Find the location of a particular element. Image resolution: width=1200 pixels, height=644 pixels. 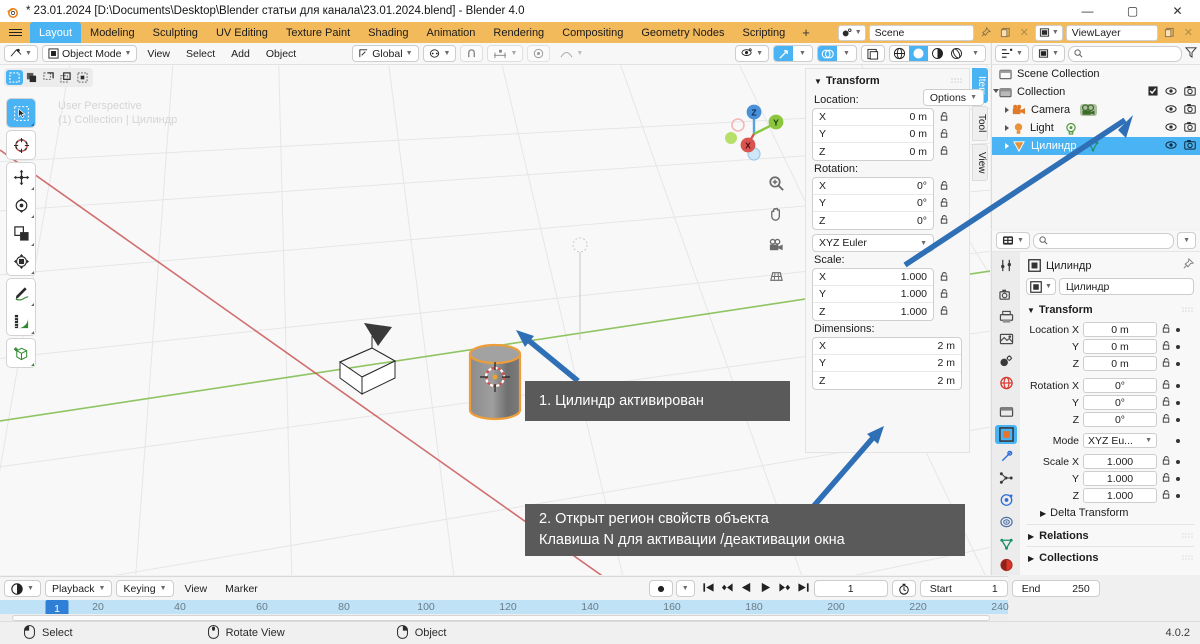

lock-rotation-x-icon is located at coordinates (944, 185).